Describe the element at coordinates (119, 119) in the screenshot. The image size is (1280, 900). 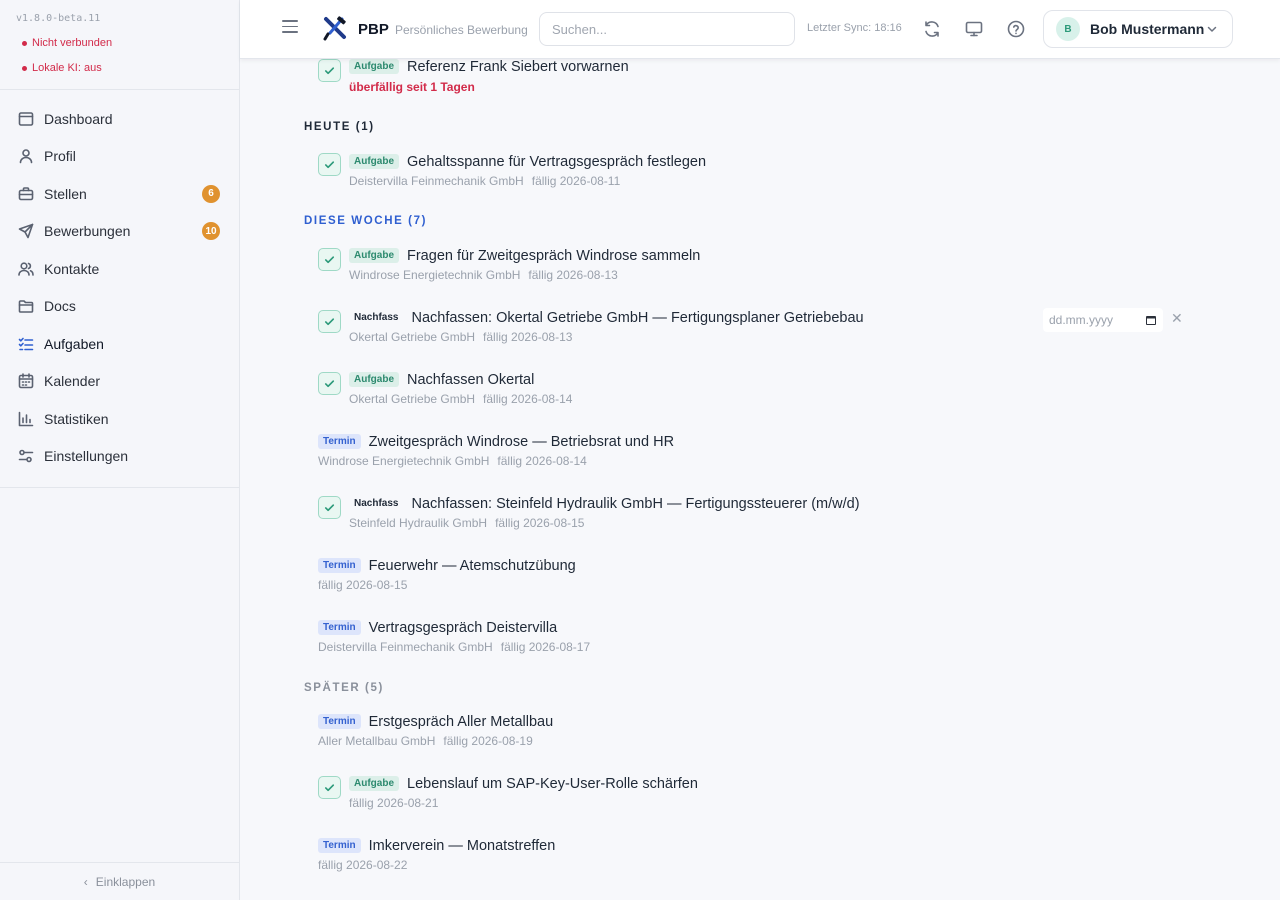
I see `sidebar-item-dashboard: Dashboard` at that location.